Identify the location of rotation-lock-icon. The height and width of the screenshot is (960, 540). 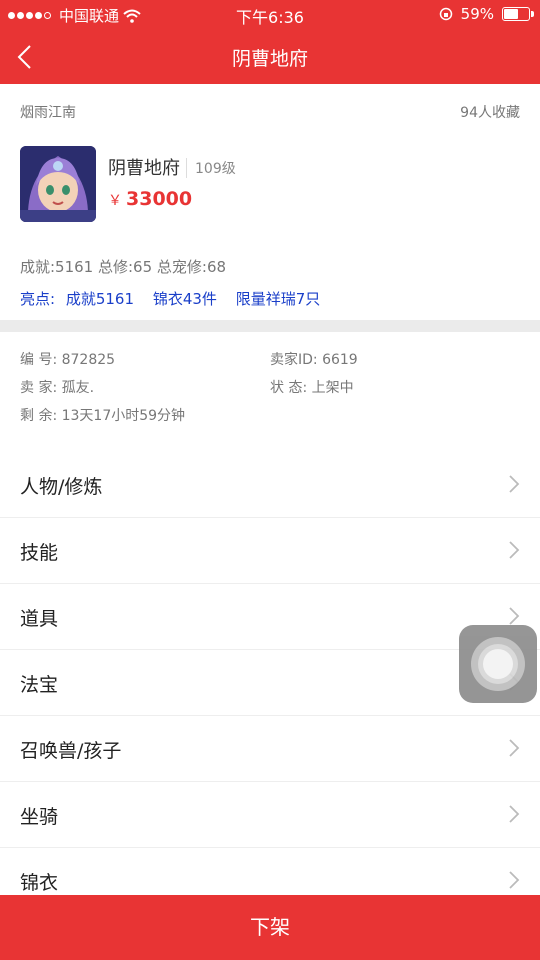
(445, 14).